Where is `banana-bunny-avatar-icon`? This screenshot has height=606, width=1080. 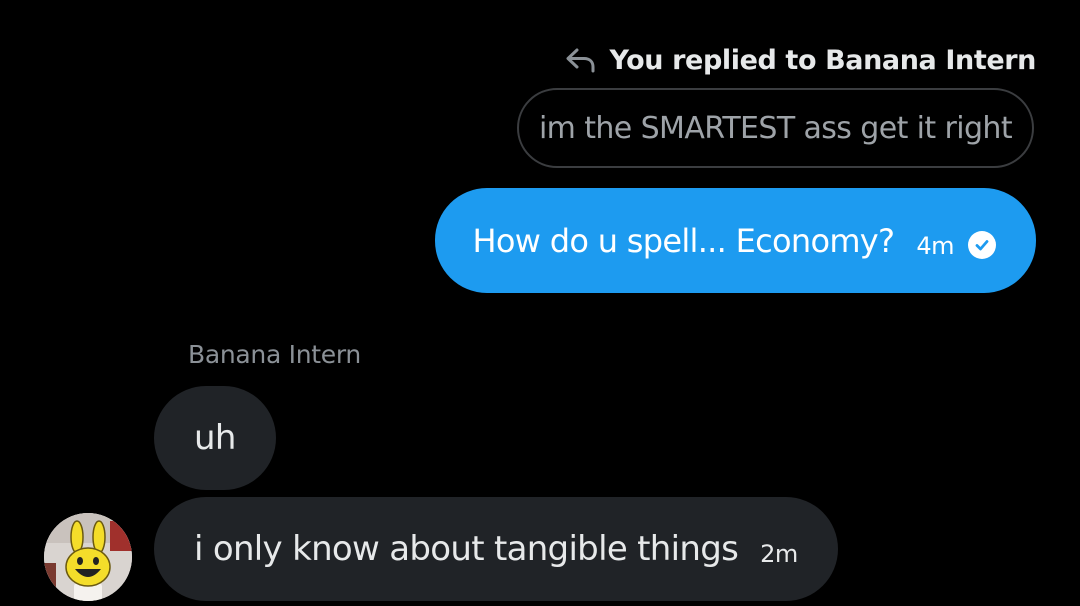
banana-bunny-avatar-icon is located at coordinates (88, 557).